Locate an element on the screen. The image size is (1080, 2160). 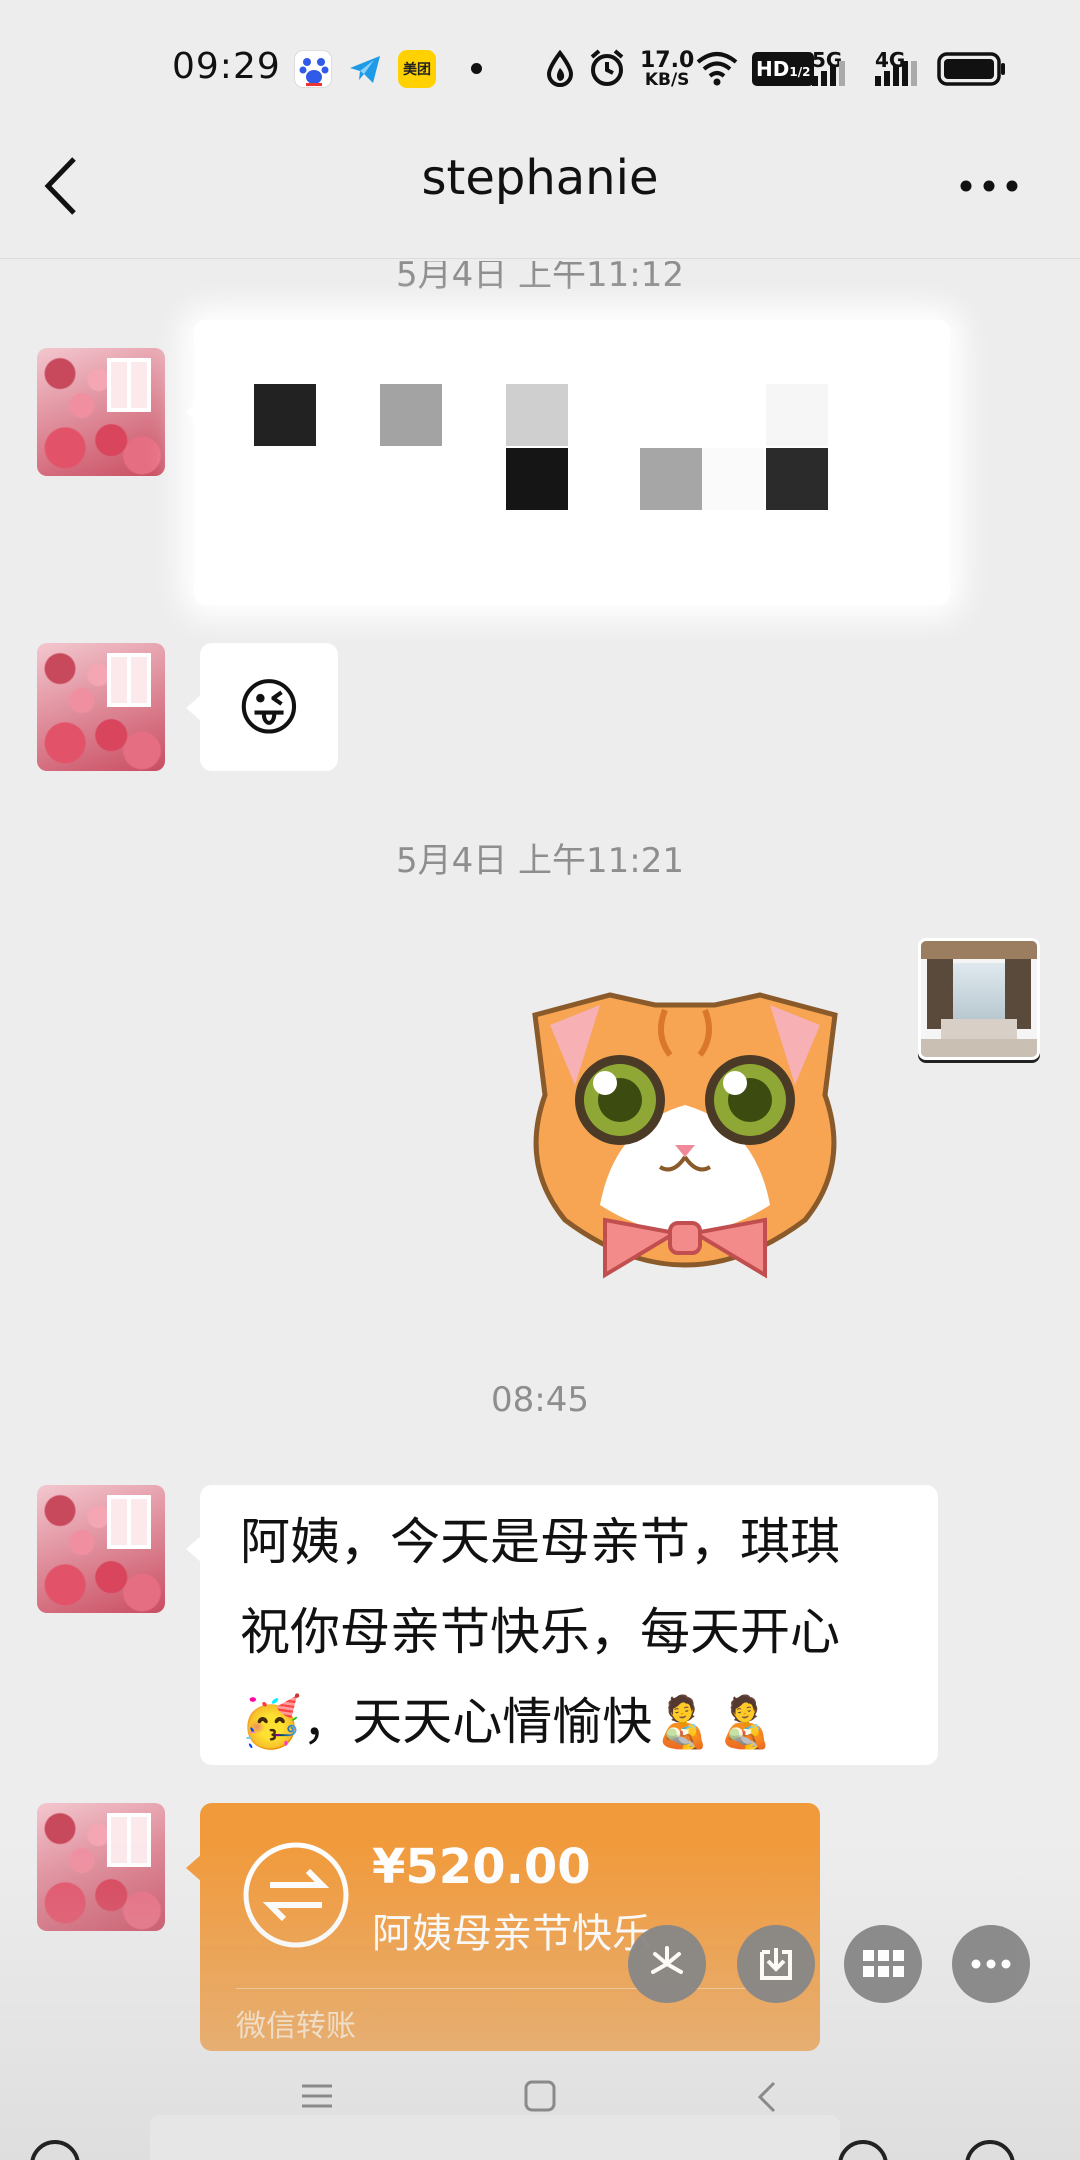
transfer-amount: ¥520.00 is located at coordinates (481, 1867).